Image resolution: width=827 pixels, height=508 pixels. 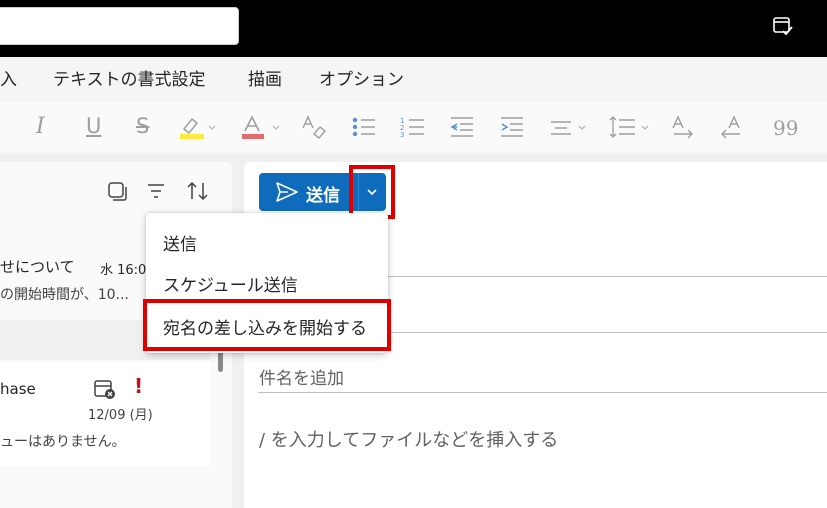 I want to click on subject-input: 件名を追加, so click(x=301, y=376).